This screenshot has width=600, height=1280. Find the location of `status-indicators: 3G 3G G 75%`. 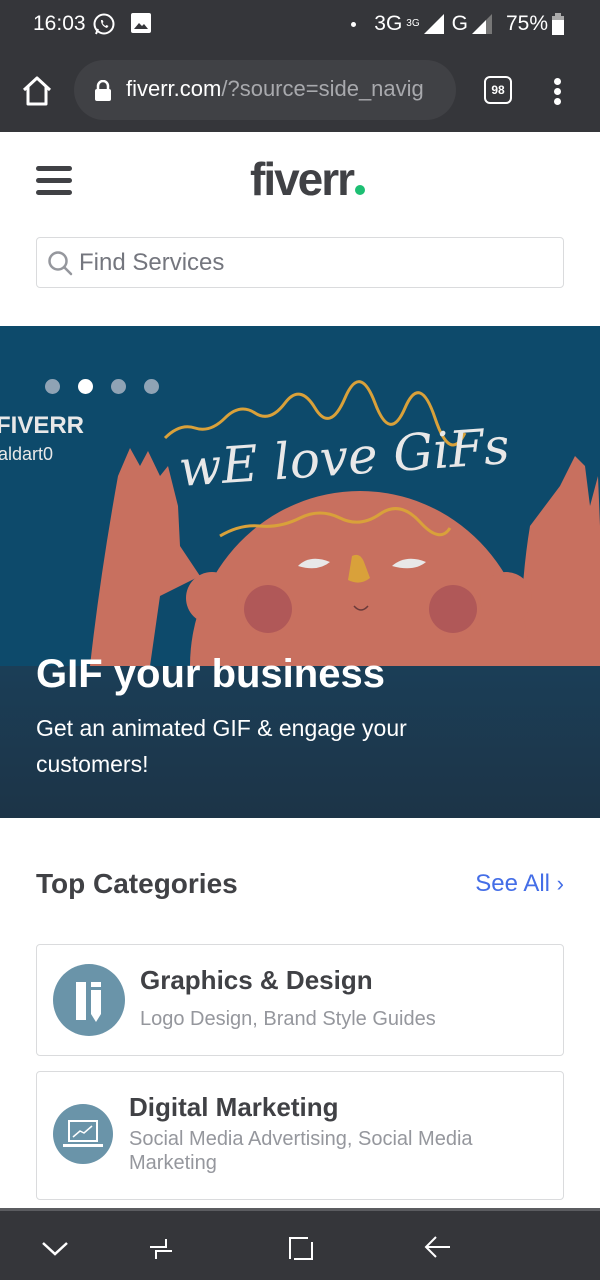

status-indicators: 3G 3G G 75% is located at coordinates (457, 24).